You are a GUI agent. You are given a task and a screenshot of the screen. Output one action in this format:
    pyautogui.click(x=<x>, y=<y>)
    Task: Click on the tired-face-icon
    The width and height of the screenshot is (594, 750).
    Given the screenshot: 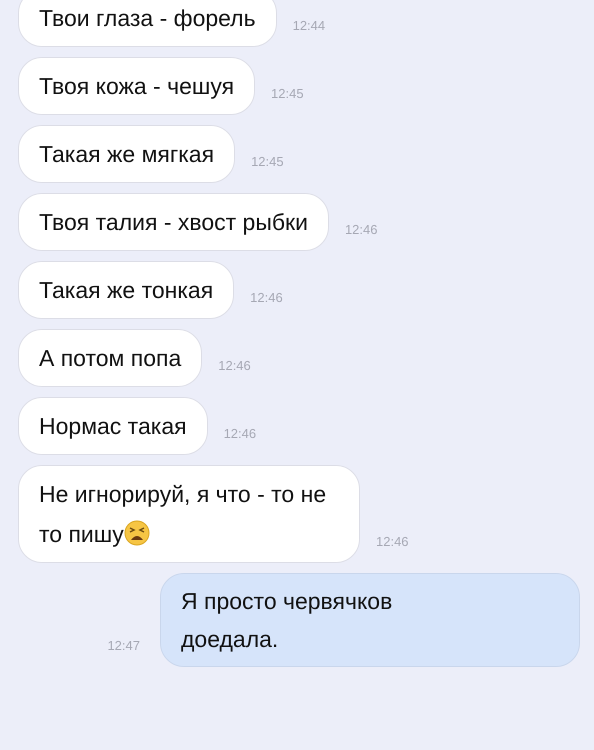 What is the action you would take?
    pyautogui.click(x=137, y=533)
    